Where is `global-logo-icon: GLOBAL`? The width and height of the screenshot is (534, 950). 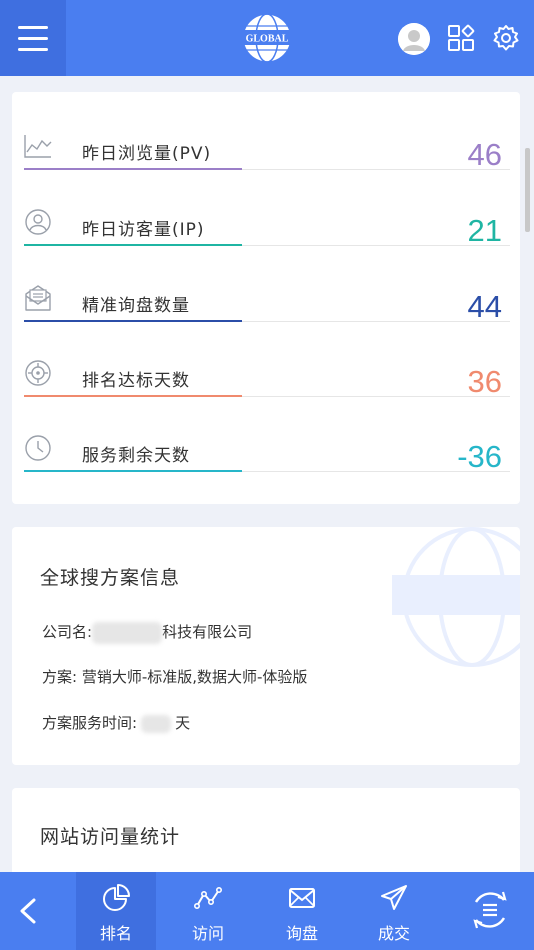 global-logo-icon: GLOBAL is located at coordinates (267, 38).